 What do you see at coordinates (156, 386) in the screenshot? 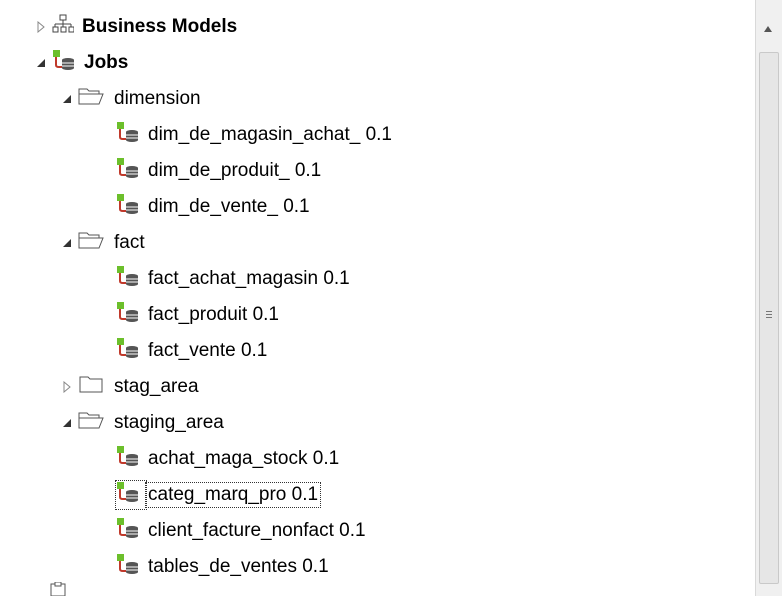
I see `folder-label: stag_area` at bounding box center [156, 386].